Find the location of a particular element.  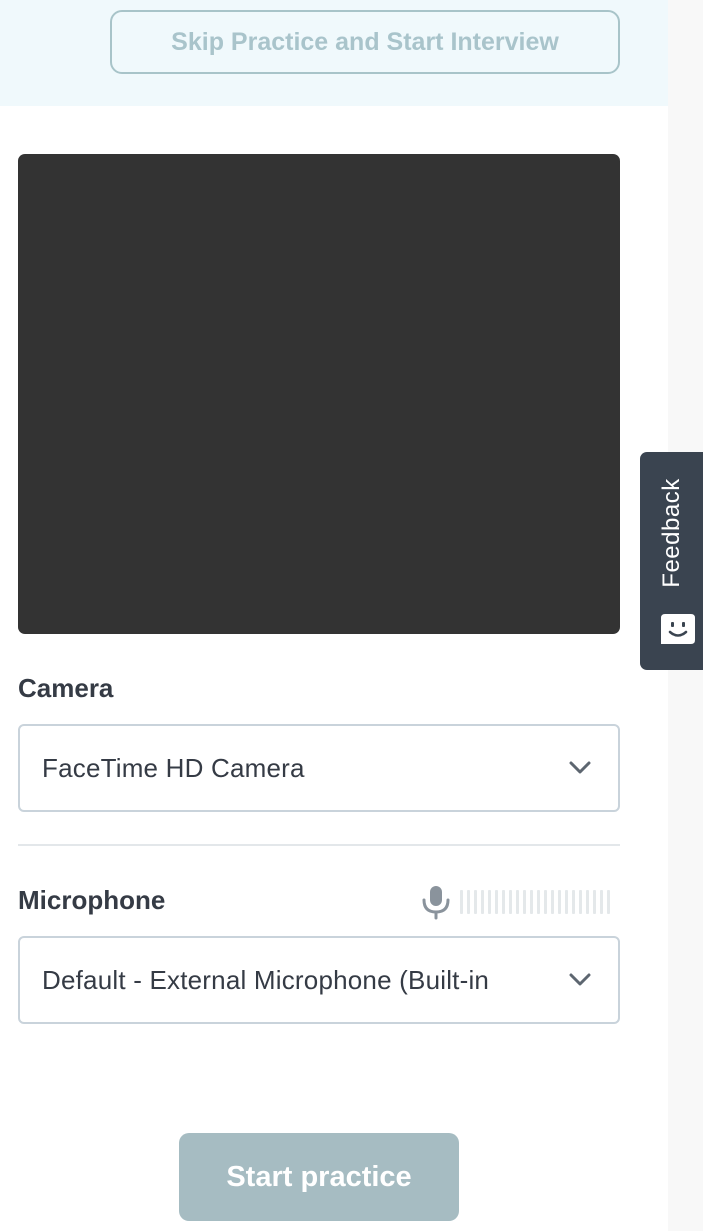

microphone-level-bars is located at coordinates (535, 902).